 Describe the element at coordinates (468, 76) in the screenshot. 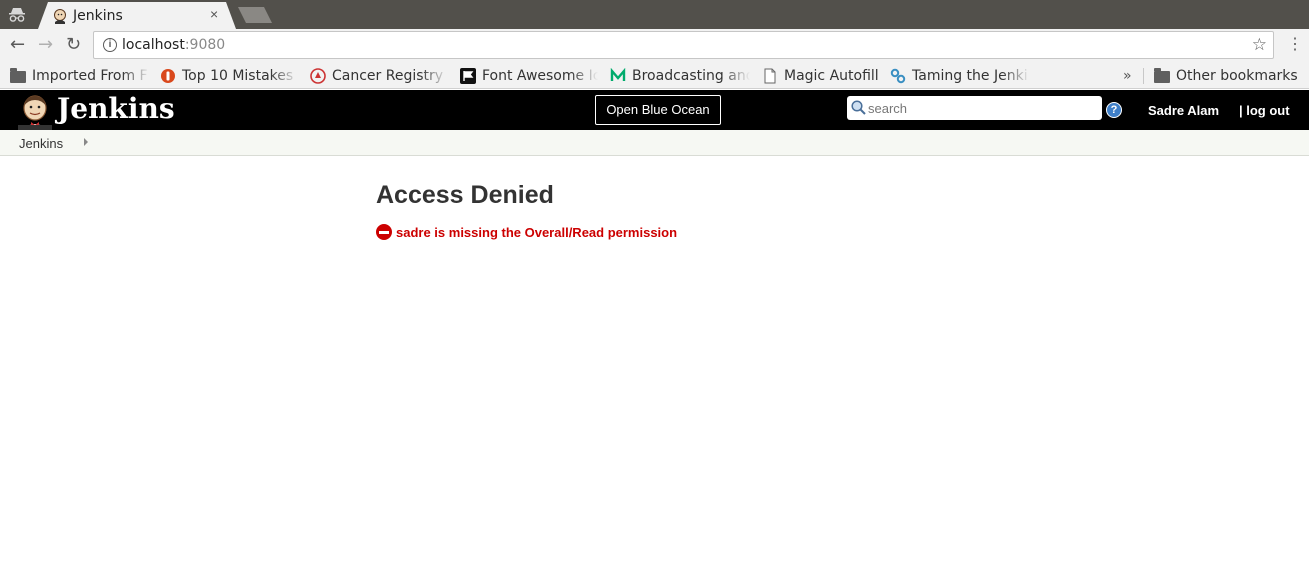

I see `flag-icon` at that location.